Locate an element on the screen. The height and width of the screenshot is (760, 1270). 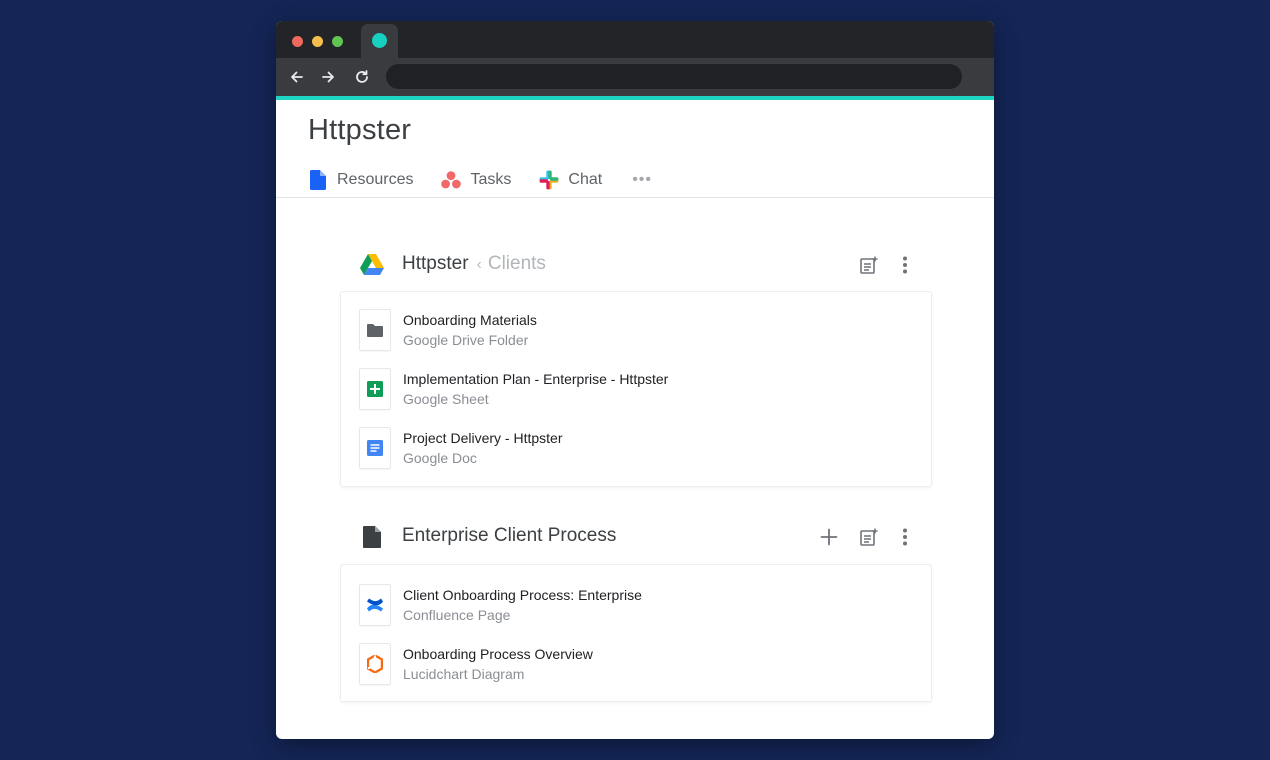
browser-tab is located at coordinates (379, 41).